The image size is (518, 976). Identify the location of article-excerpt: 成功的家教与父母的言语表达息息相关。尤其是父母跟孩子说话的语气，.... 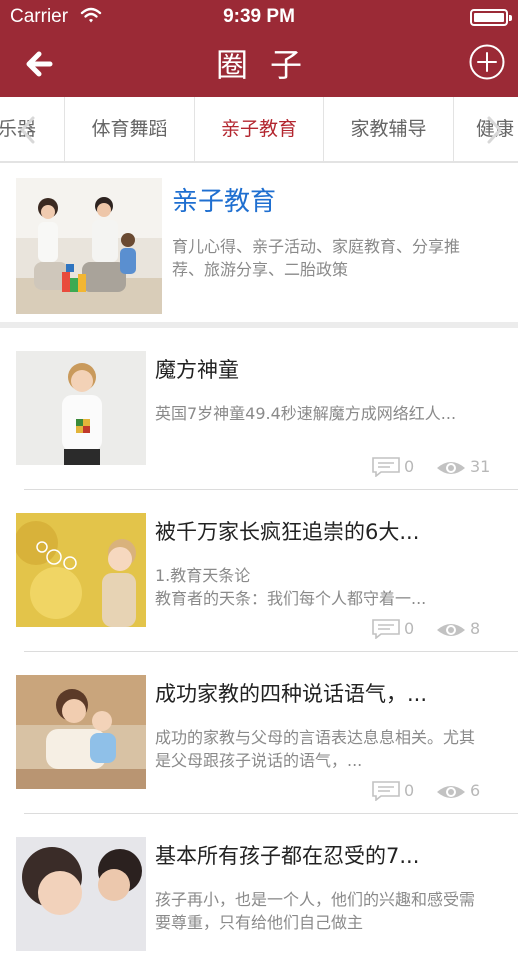
(315, 749).